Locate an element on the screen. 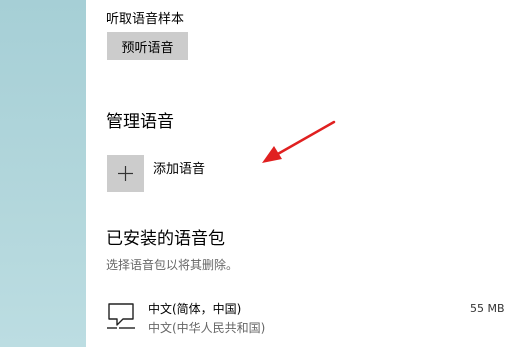 This screenshot has width=519, height=347. listen-sample-label: 听取语音样本 is located at coordinates (145, 19).